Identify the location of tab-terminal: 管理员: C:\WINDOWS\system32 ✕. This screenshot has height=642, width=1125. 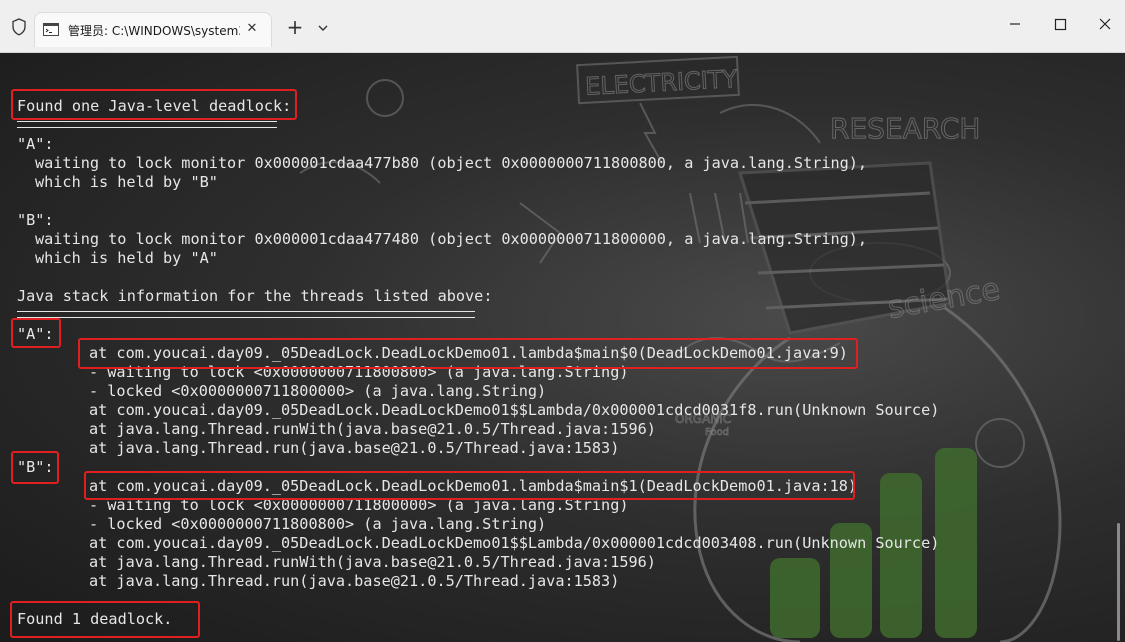
(153, 29).